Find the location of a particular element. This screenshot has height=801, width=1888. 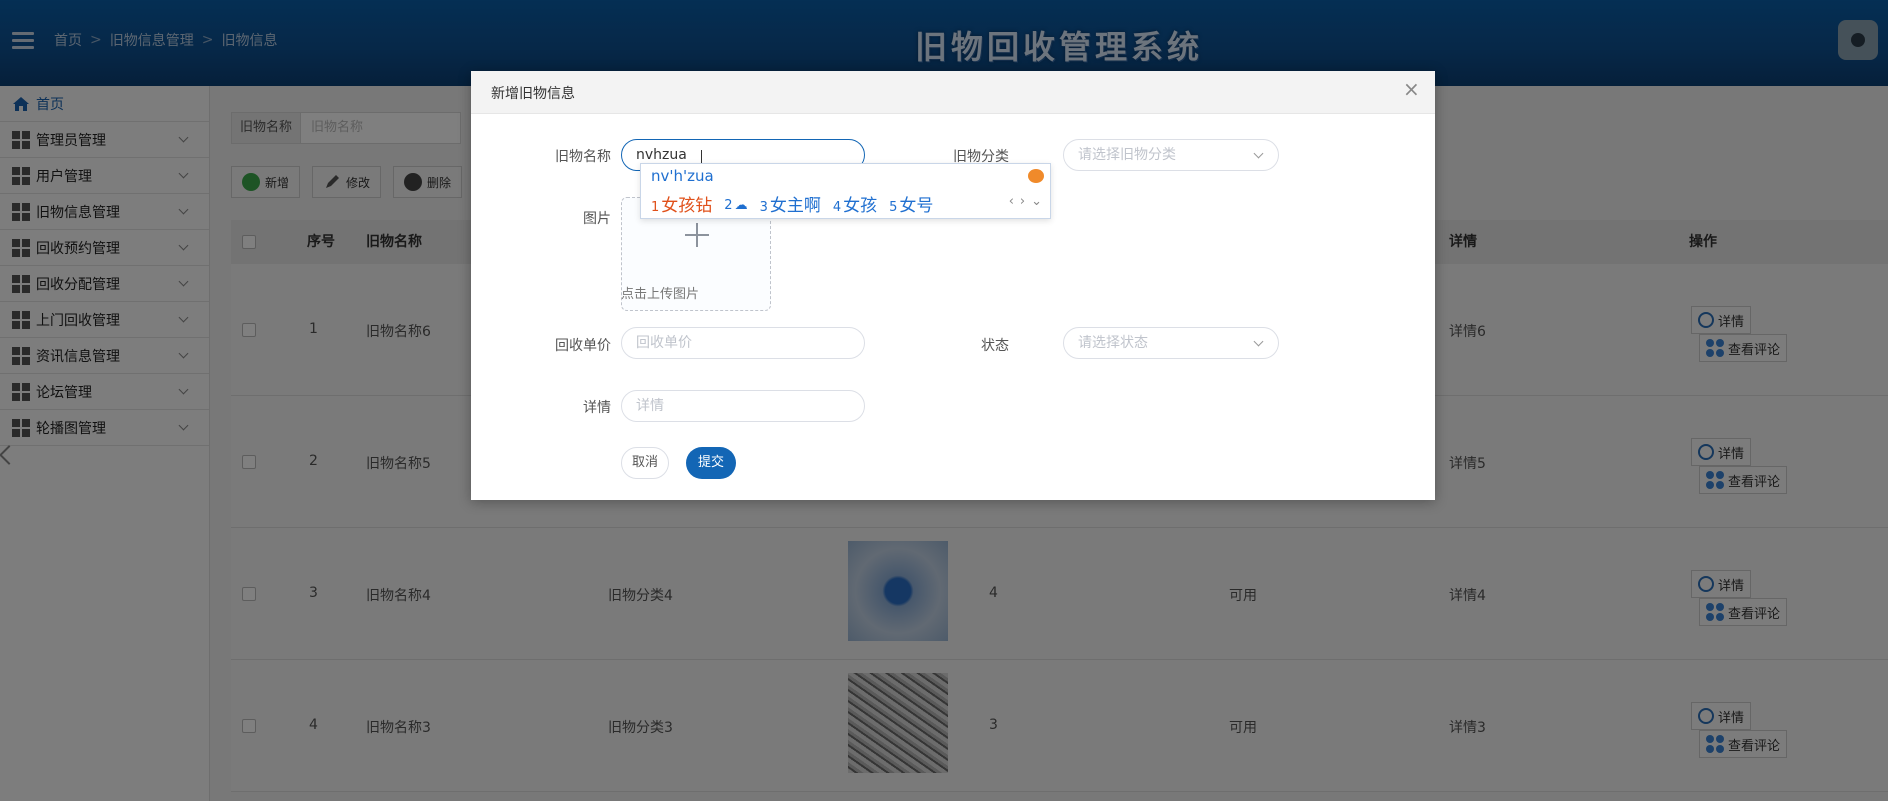

price-label: 回收单价 is located at coordinates (583, 346).